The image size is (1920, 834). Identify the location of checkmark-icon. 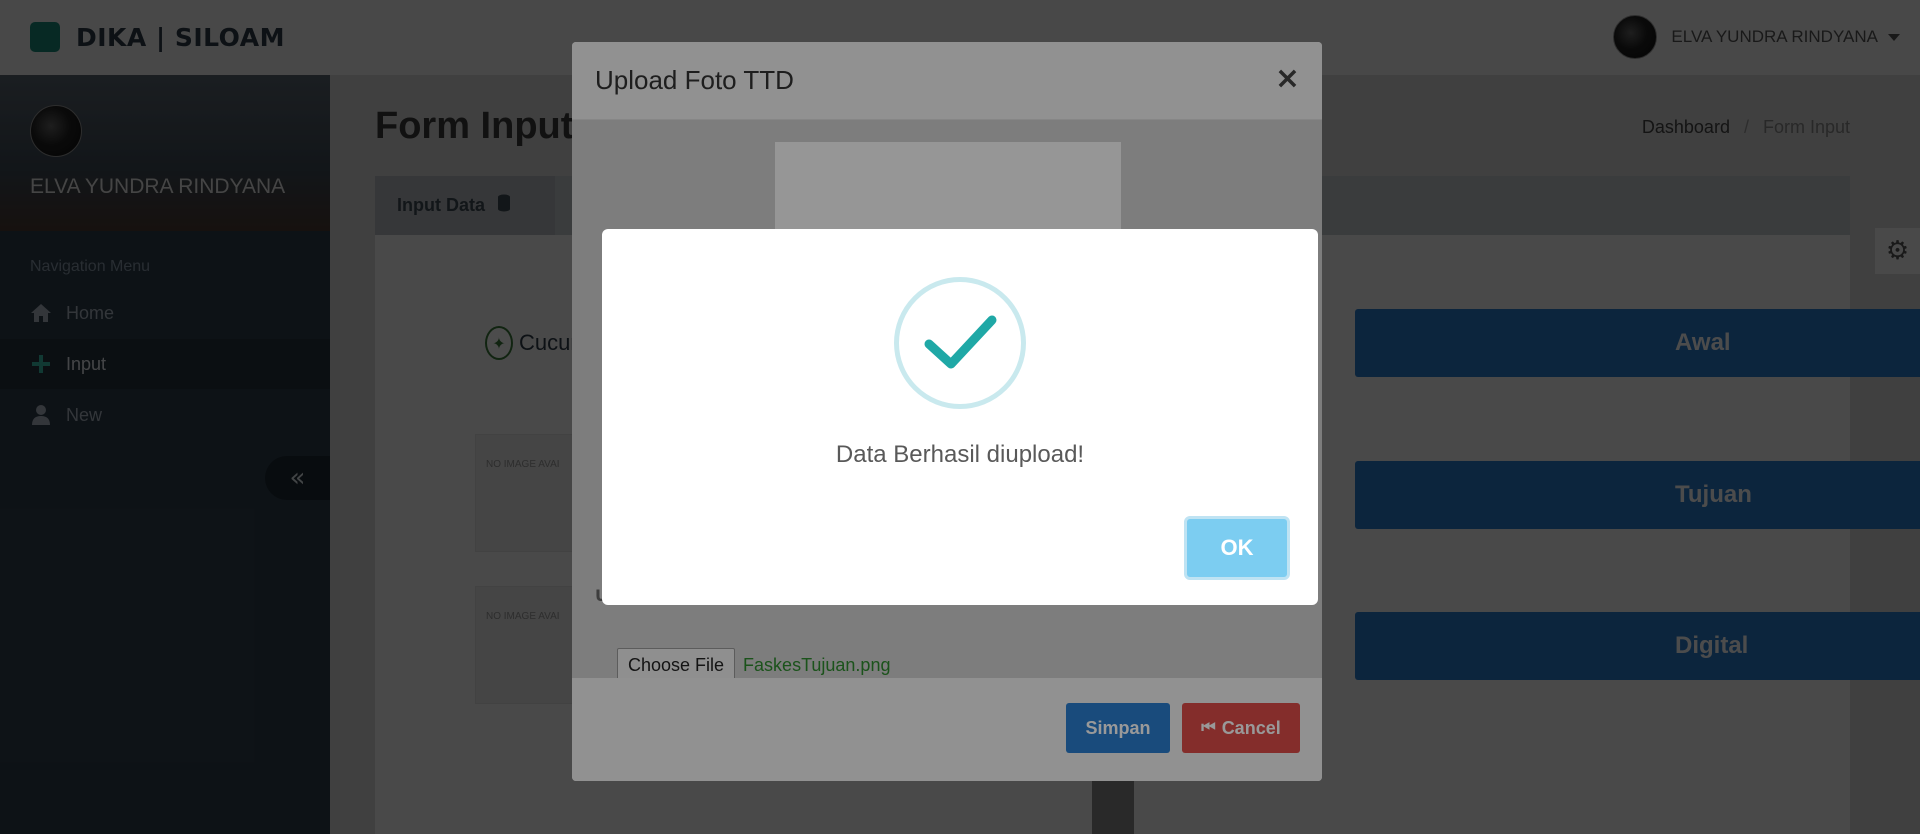
(960, 342).